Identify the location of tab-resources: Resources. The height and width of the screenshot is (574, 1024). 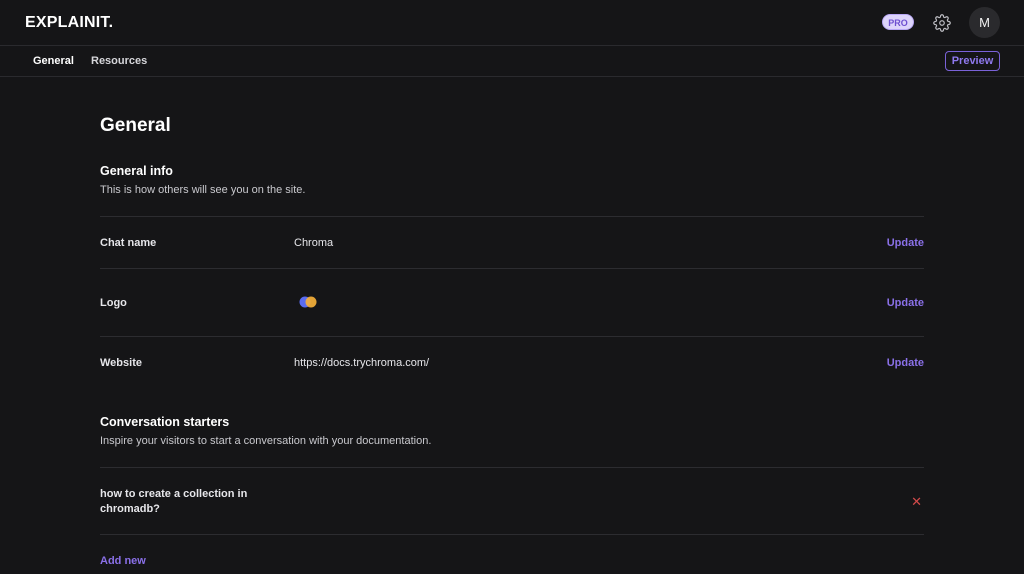
(119, 61).